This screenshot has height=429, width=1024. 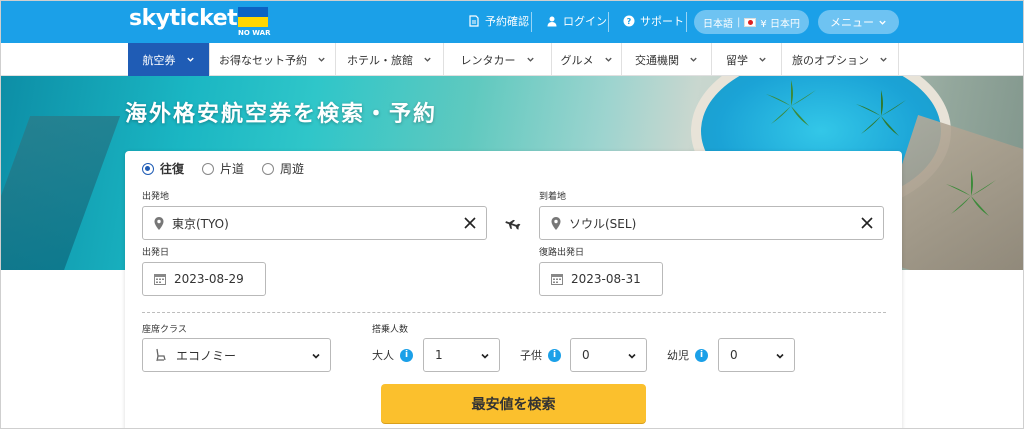 I want to click on infant-count-value: 0, so click(x=734, y=355).